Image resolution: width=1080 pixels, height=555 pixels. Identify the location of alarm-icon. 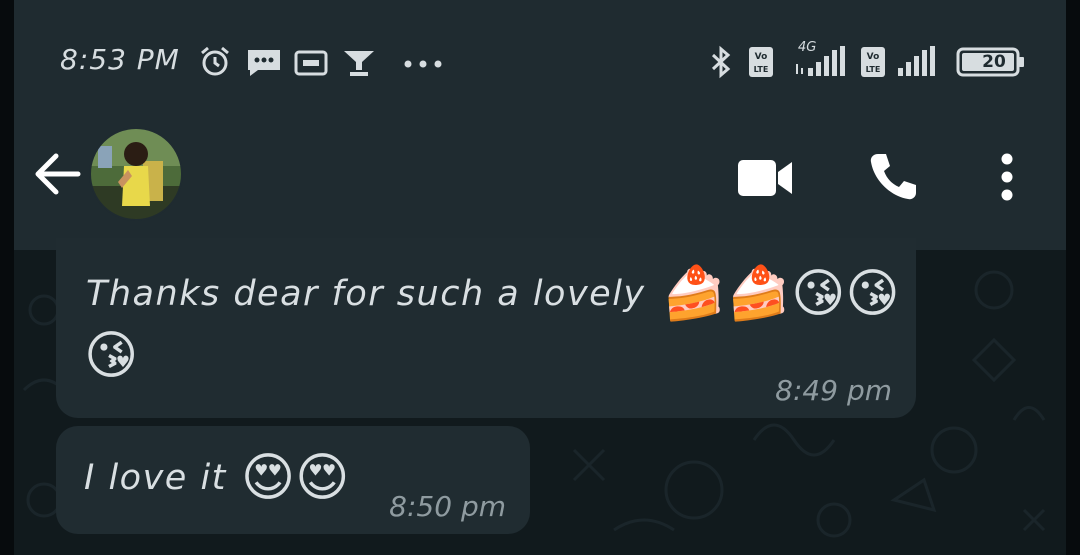
(215, 61).